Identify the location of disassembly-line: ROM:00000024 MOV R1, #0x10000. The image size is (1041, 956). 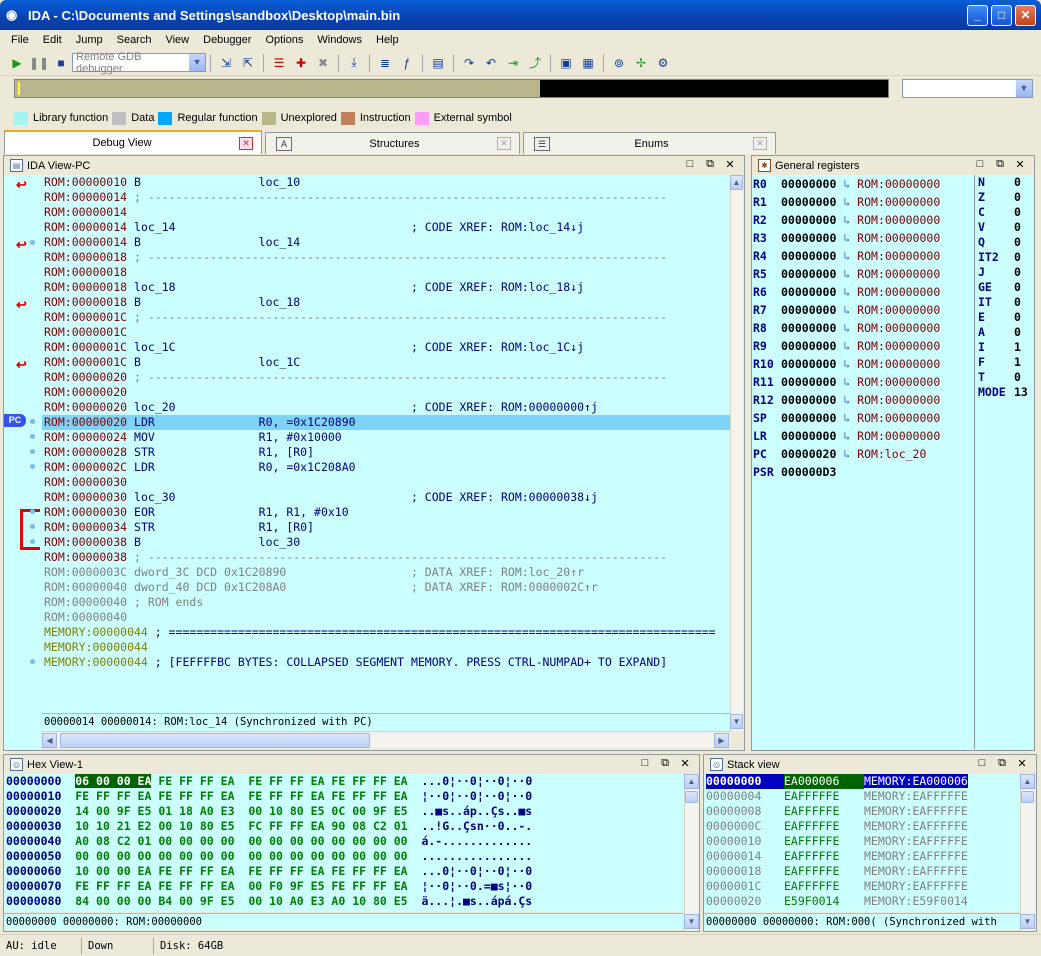
(386, 437).